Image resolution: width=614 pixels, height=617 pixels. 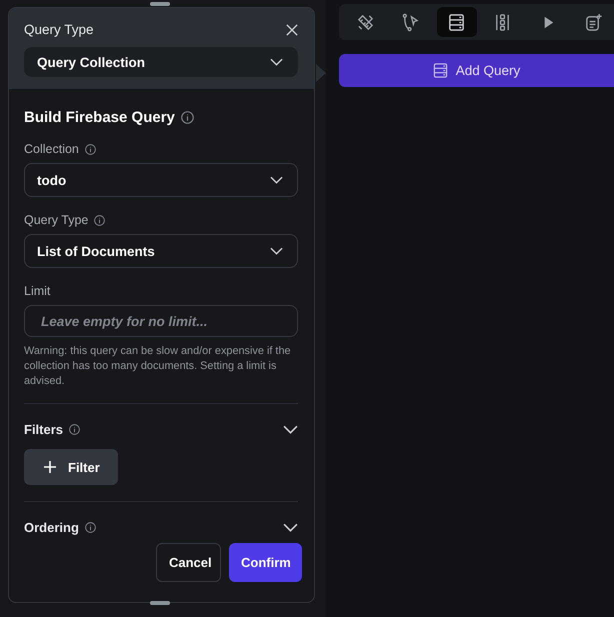 I want to click on warning-text: Warning: this query can be slow and/or expensive if the collection has too many documents. Setting a limit is advised., so click(x=158, y=366).